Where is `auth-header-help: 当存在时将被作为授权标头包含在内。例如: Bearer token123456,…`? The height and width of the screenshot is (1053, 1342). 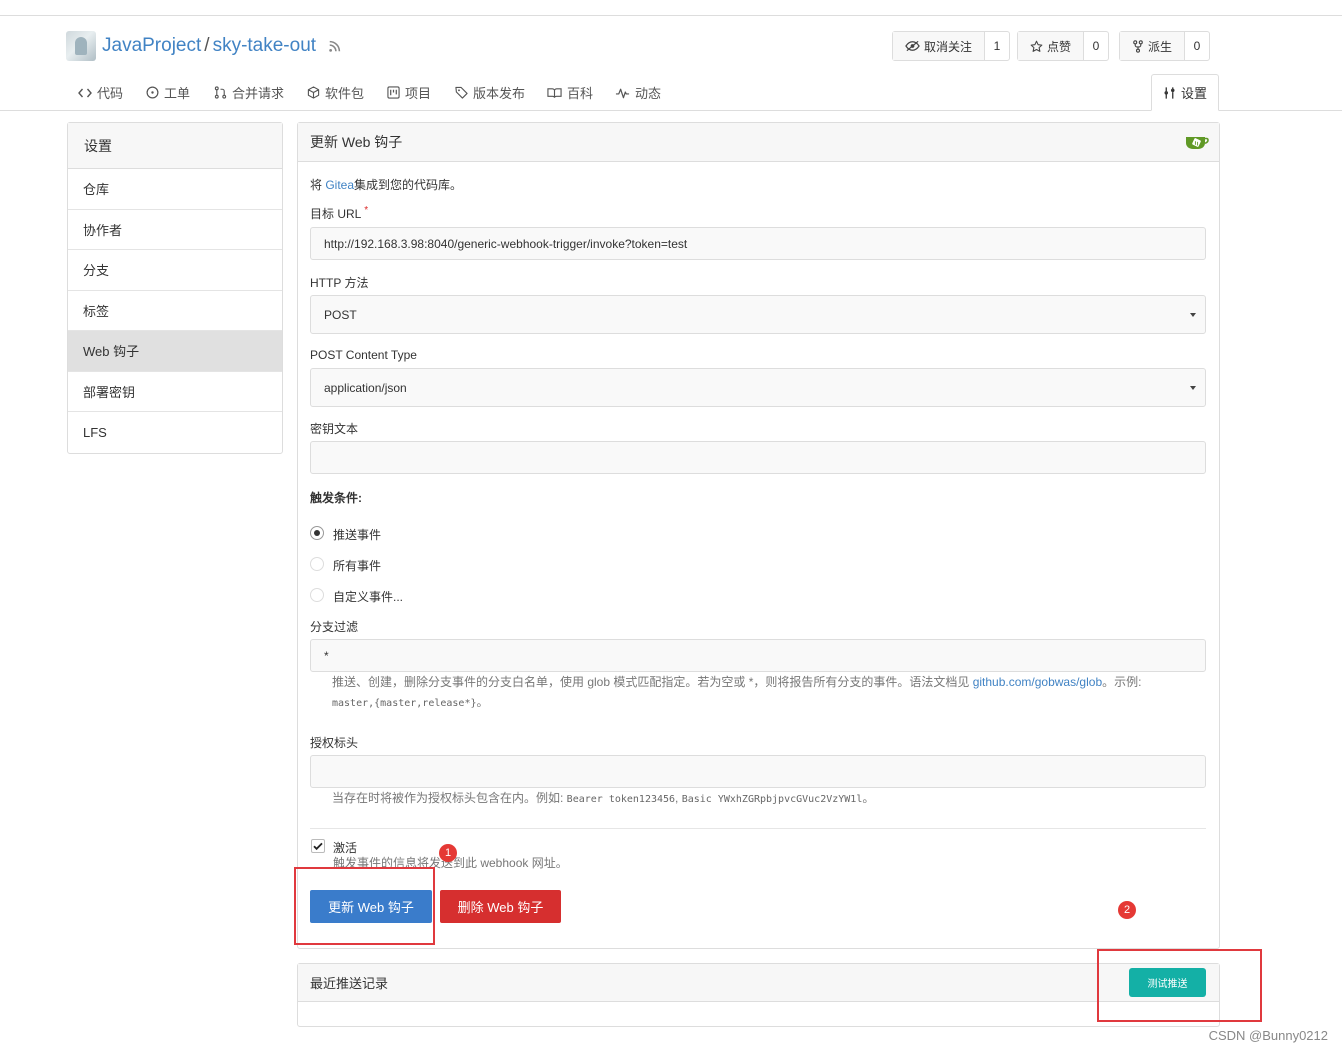
auth-header-help: 当存在时将被作为授权标头包含在内。例如: Bearer token123456,… is located at coordinates (603, 799).